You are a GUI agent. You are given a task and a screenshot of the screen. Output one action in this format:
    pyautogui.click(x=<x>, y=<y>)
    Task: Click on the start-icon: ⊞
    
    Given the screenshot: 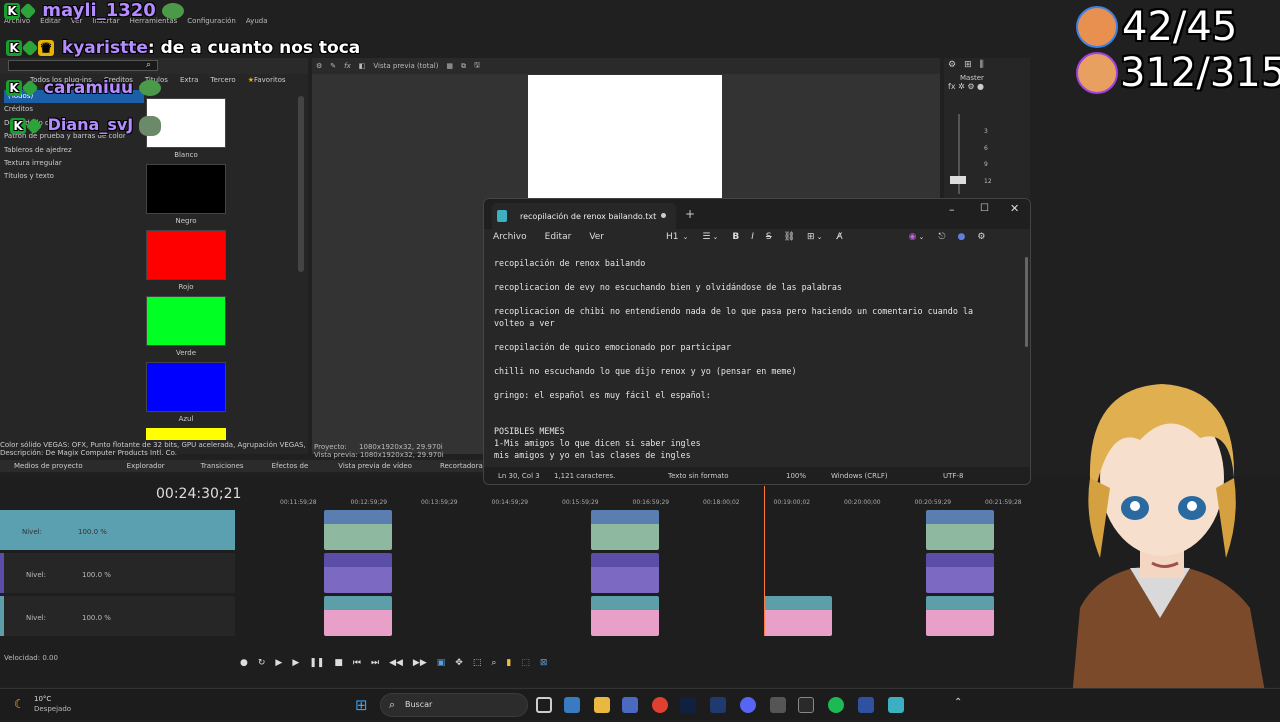 What is the action you would take?
    pyautogui.click(x=361, y=705)
    